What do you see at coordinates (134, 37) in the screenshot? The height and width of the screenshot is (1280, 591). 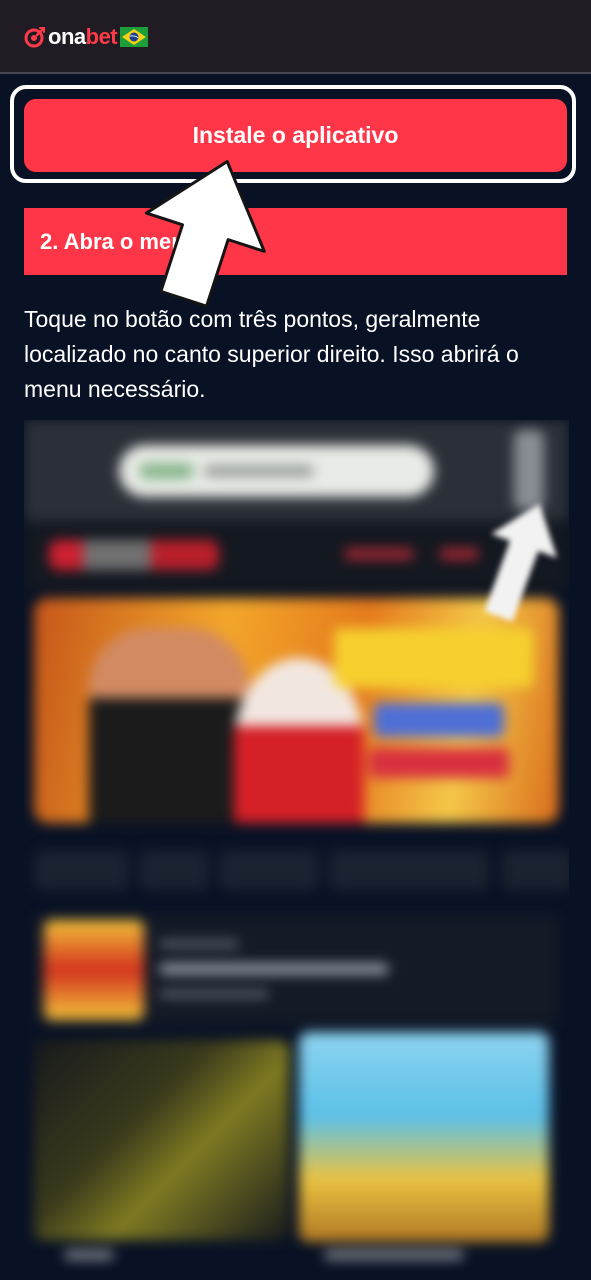 I see `brazil-flag-icon` at bounding box center [134, 37].